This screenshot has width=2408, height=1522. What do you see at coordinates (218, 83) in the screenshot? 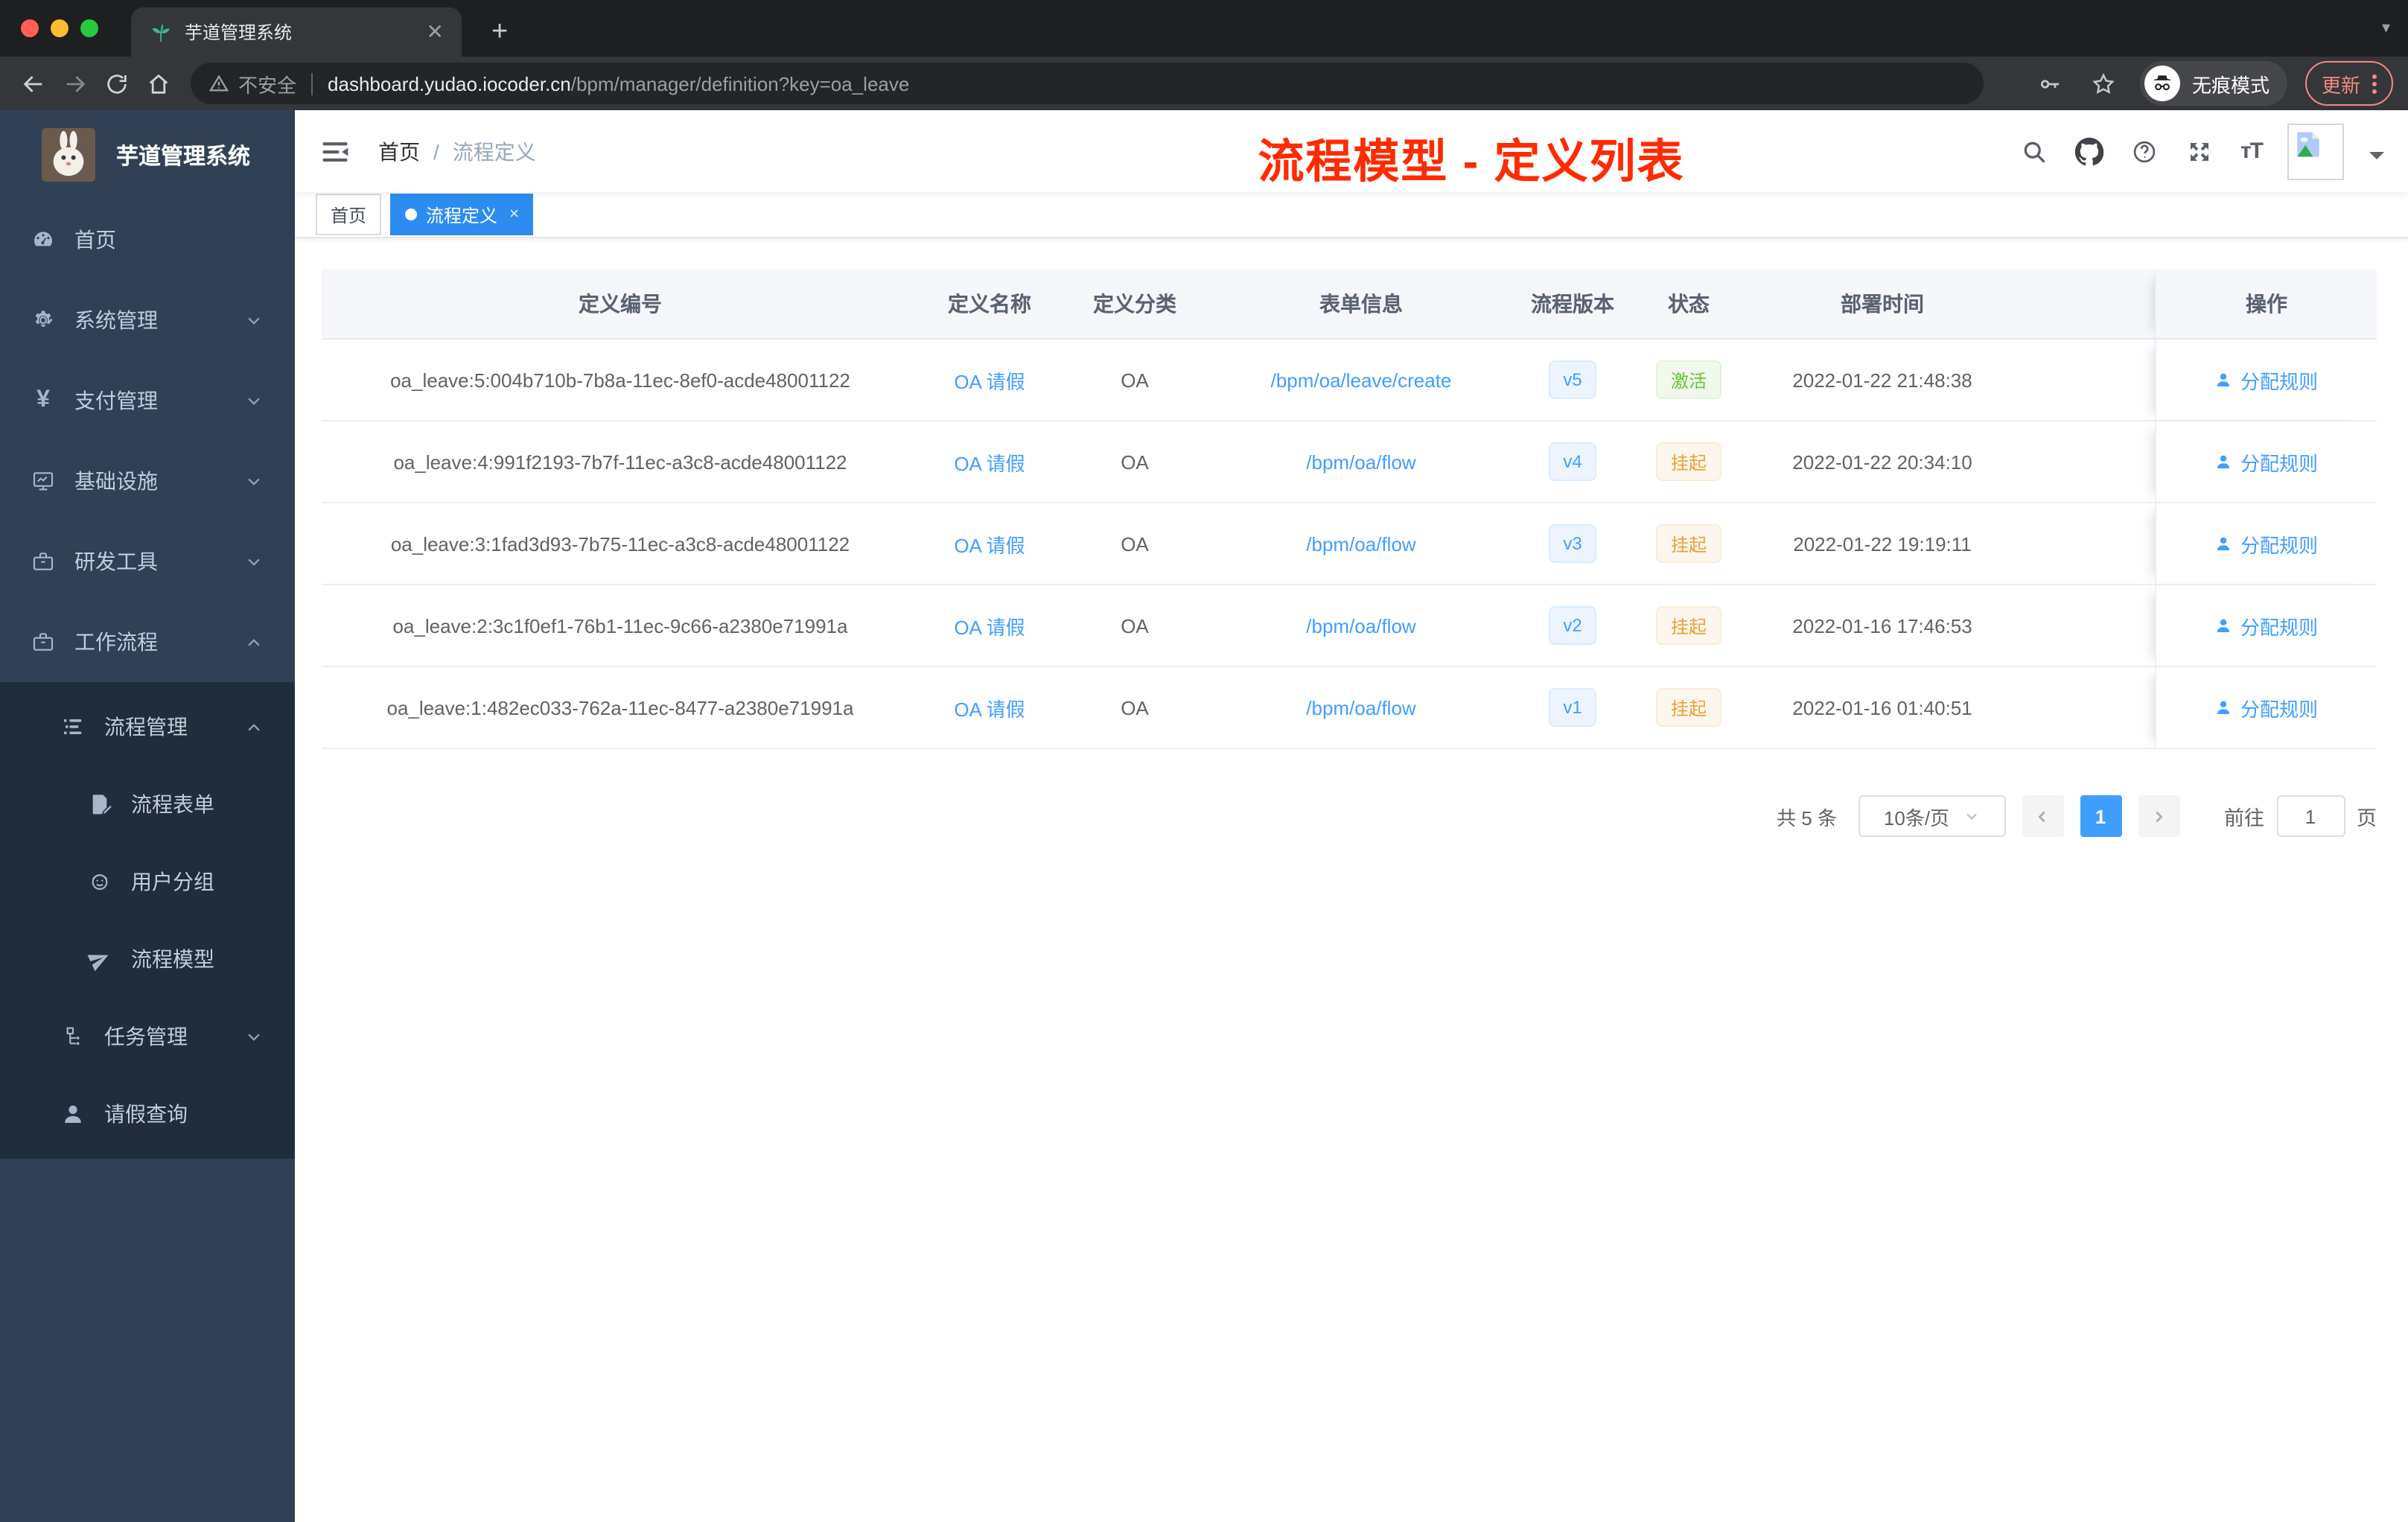
I see `not-secure-warning-icon` at bounding box center [218, 83].